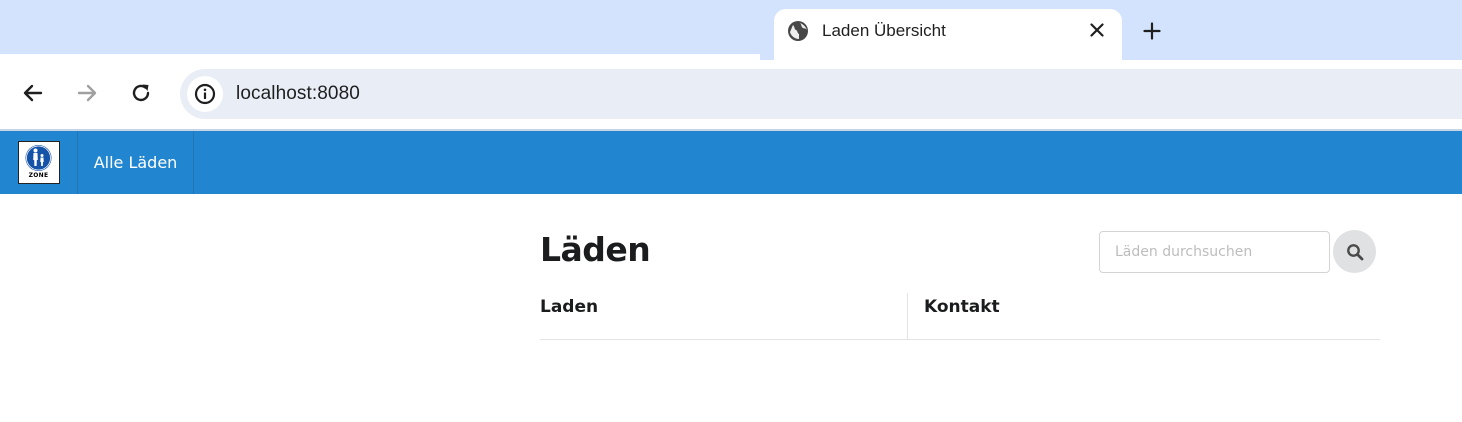  I want to click on globe-icon, so click(798, 31).